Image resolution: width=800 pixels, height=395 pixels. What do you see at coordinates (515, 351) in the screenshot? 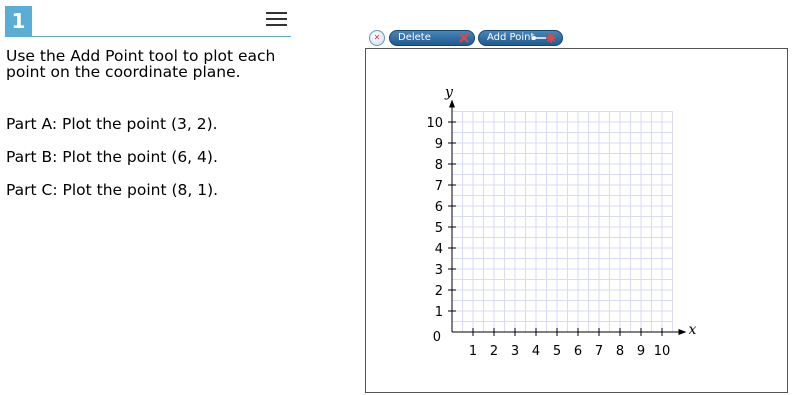
I see `x-tick-label: 3` at bounding box center [515, 351].